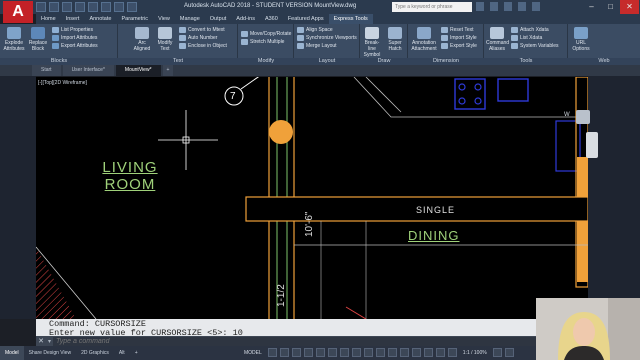 The width and height of the screenshot is (640, 360). What do you see at coordinates (300, 46) in the screenshot?
I see `merge-layout-icon` at bounding box center [300, 46].